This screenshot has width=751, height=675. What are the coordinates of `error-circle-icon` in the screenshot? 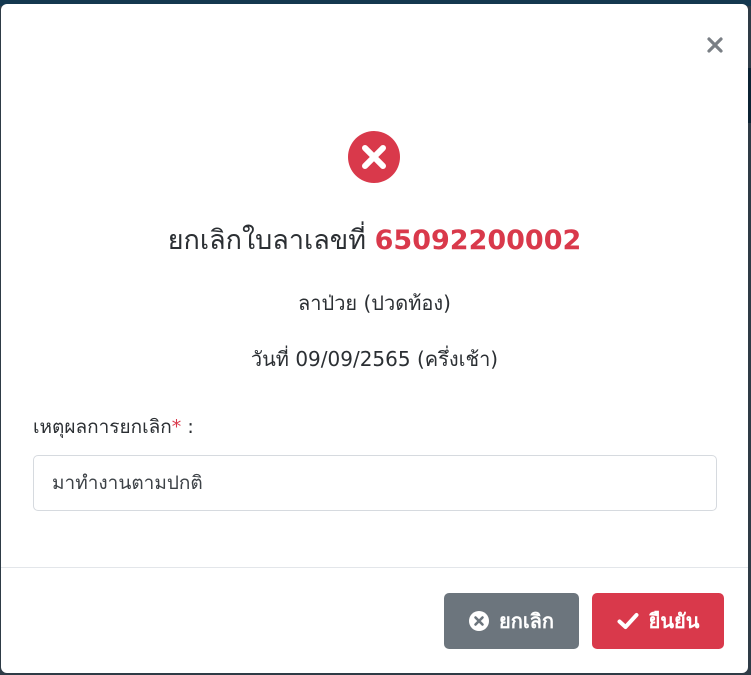 It's located at (374, 157).